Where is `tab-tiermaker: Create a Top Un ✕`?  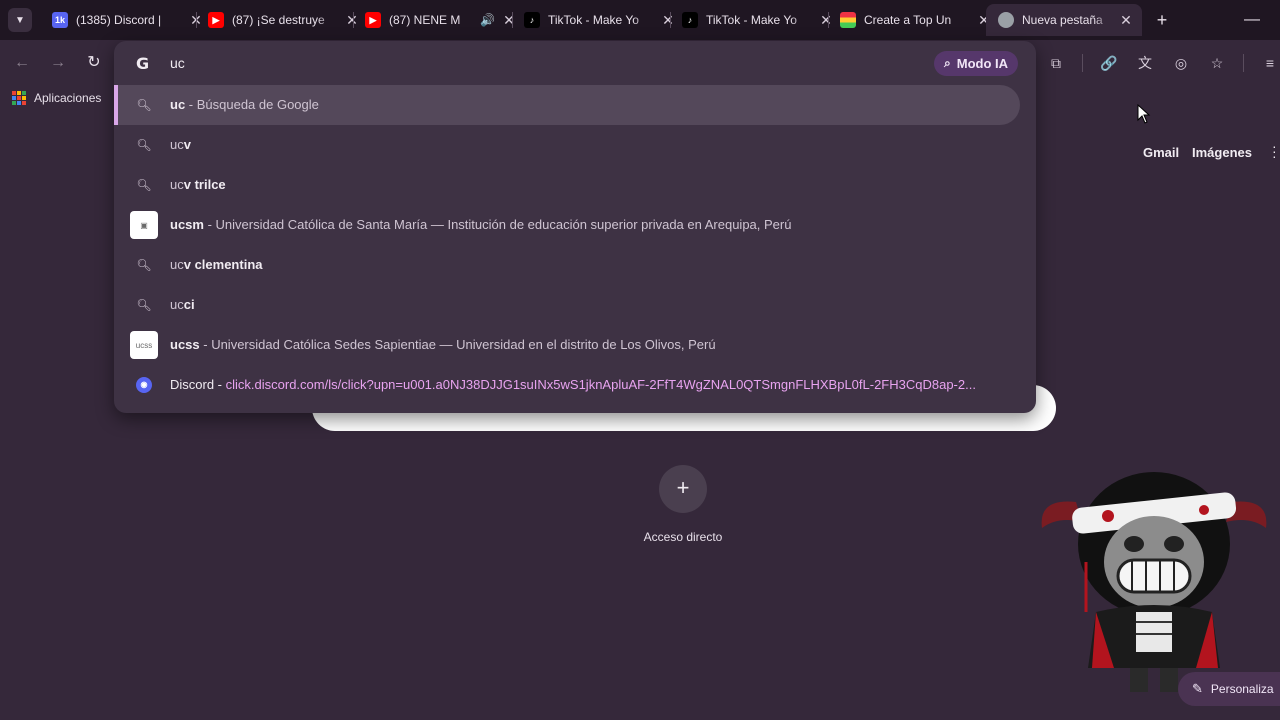 tab-tiermaker: Create a Top Un ✕ is located at coordinates (914, 20).